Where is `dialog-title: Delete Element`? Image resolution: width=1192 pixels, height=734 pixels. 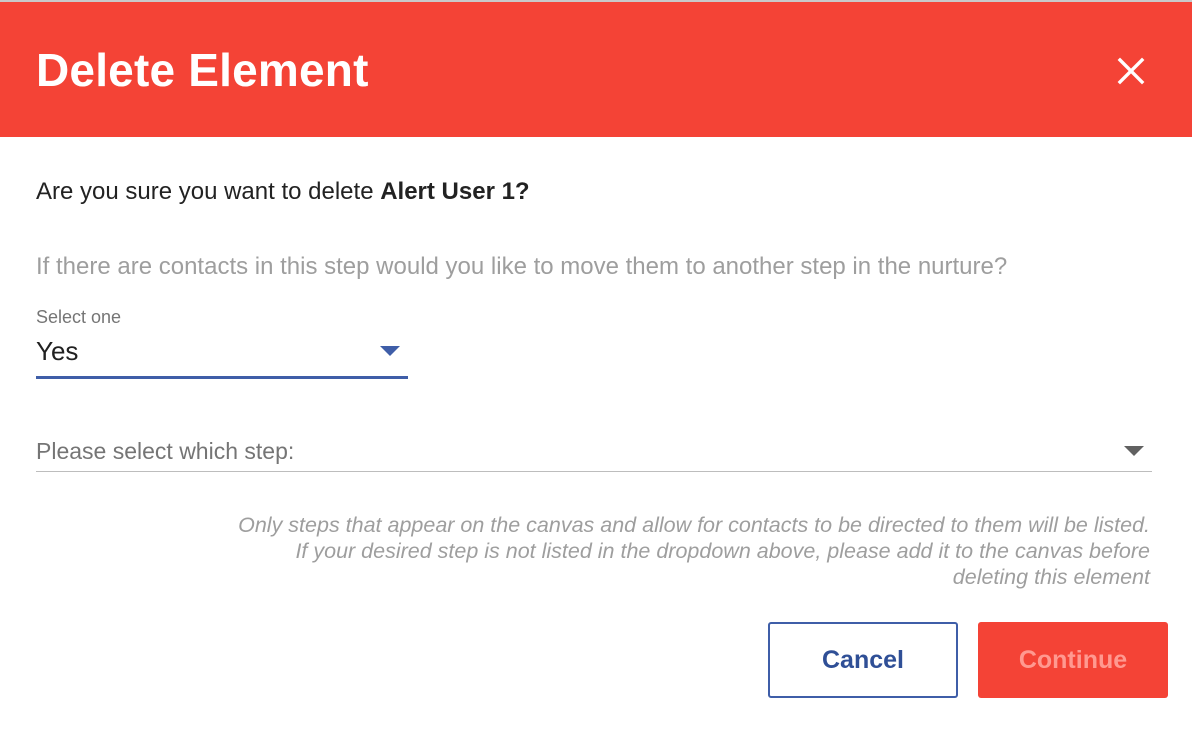 dialog-title: Delete Element is located at coordinates (202, 70).